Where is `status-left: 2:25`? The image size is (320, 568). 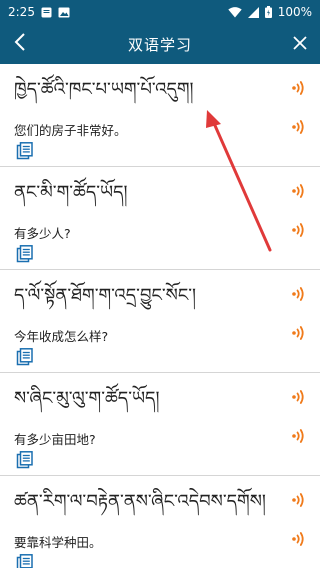 status-left: 2:25 is located at coordinates (39, 12).